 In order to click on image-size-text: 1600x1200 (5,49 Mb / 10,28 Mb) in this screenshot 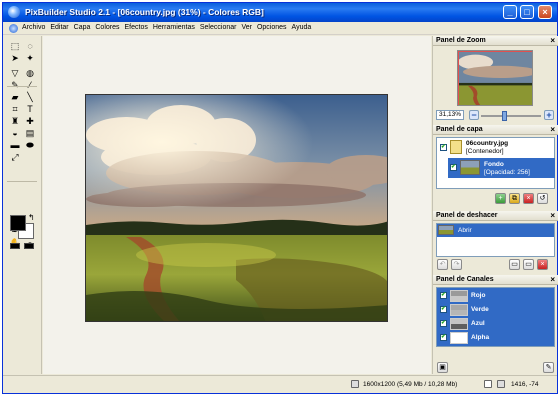, I will do `click(410, 384)`.